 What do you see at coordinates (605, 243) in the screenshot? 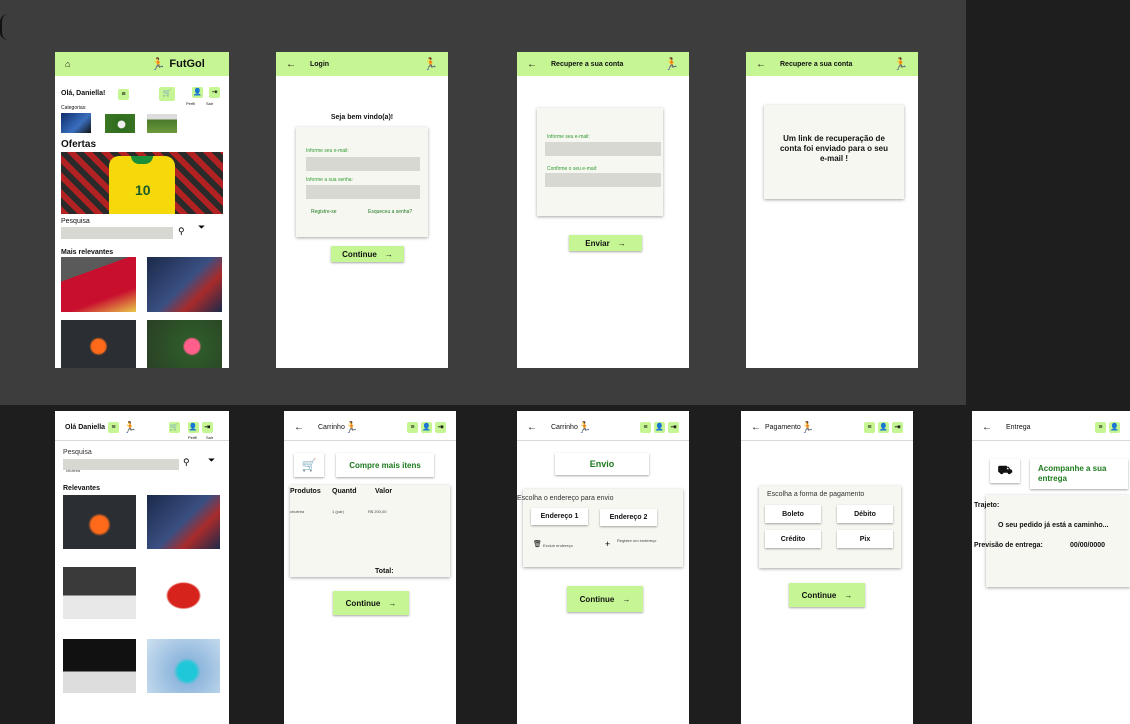
I see `send-button: Enviar →` at bounding box center [605, 243].